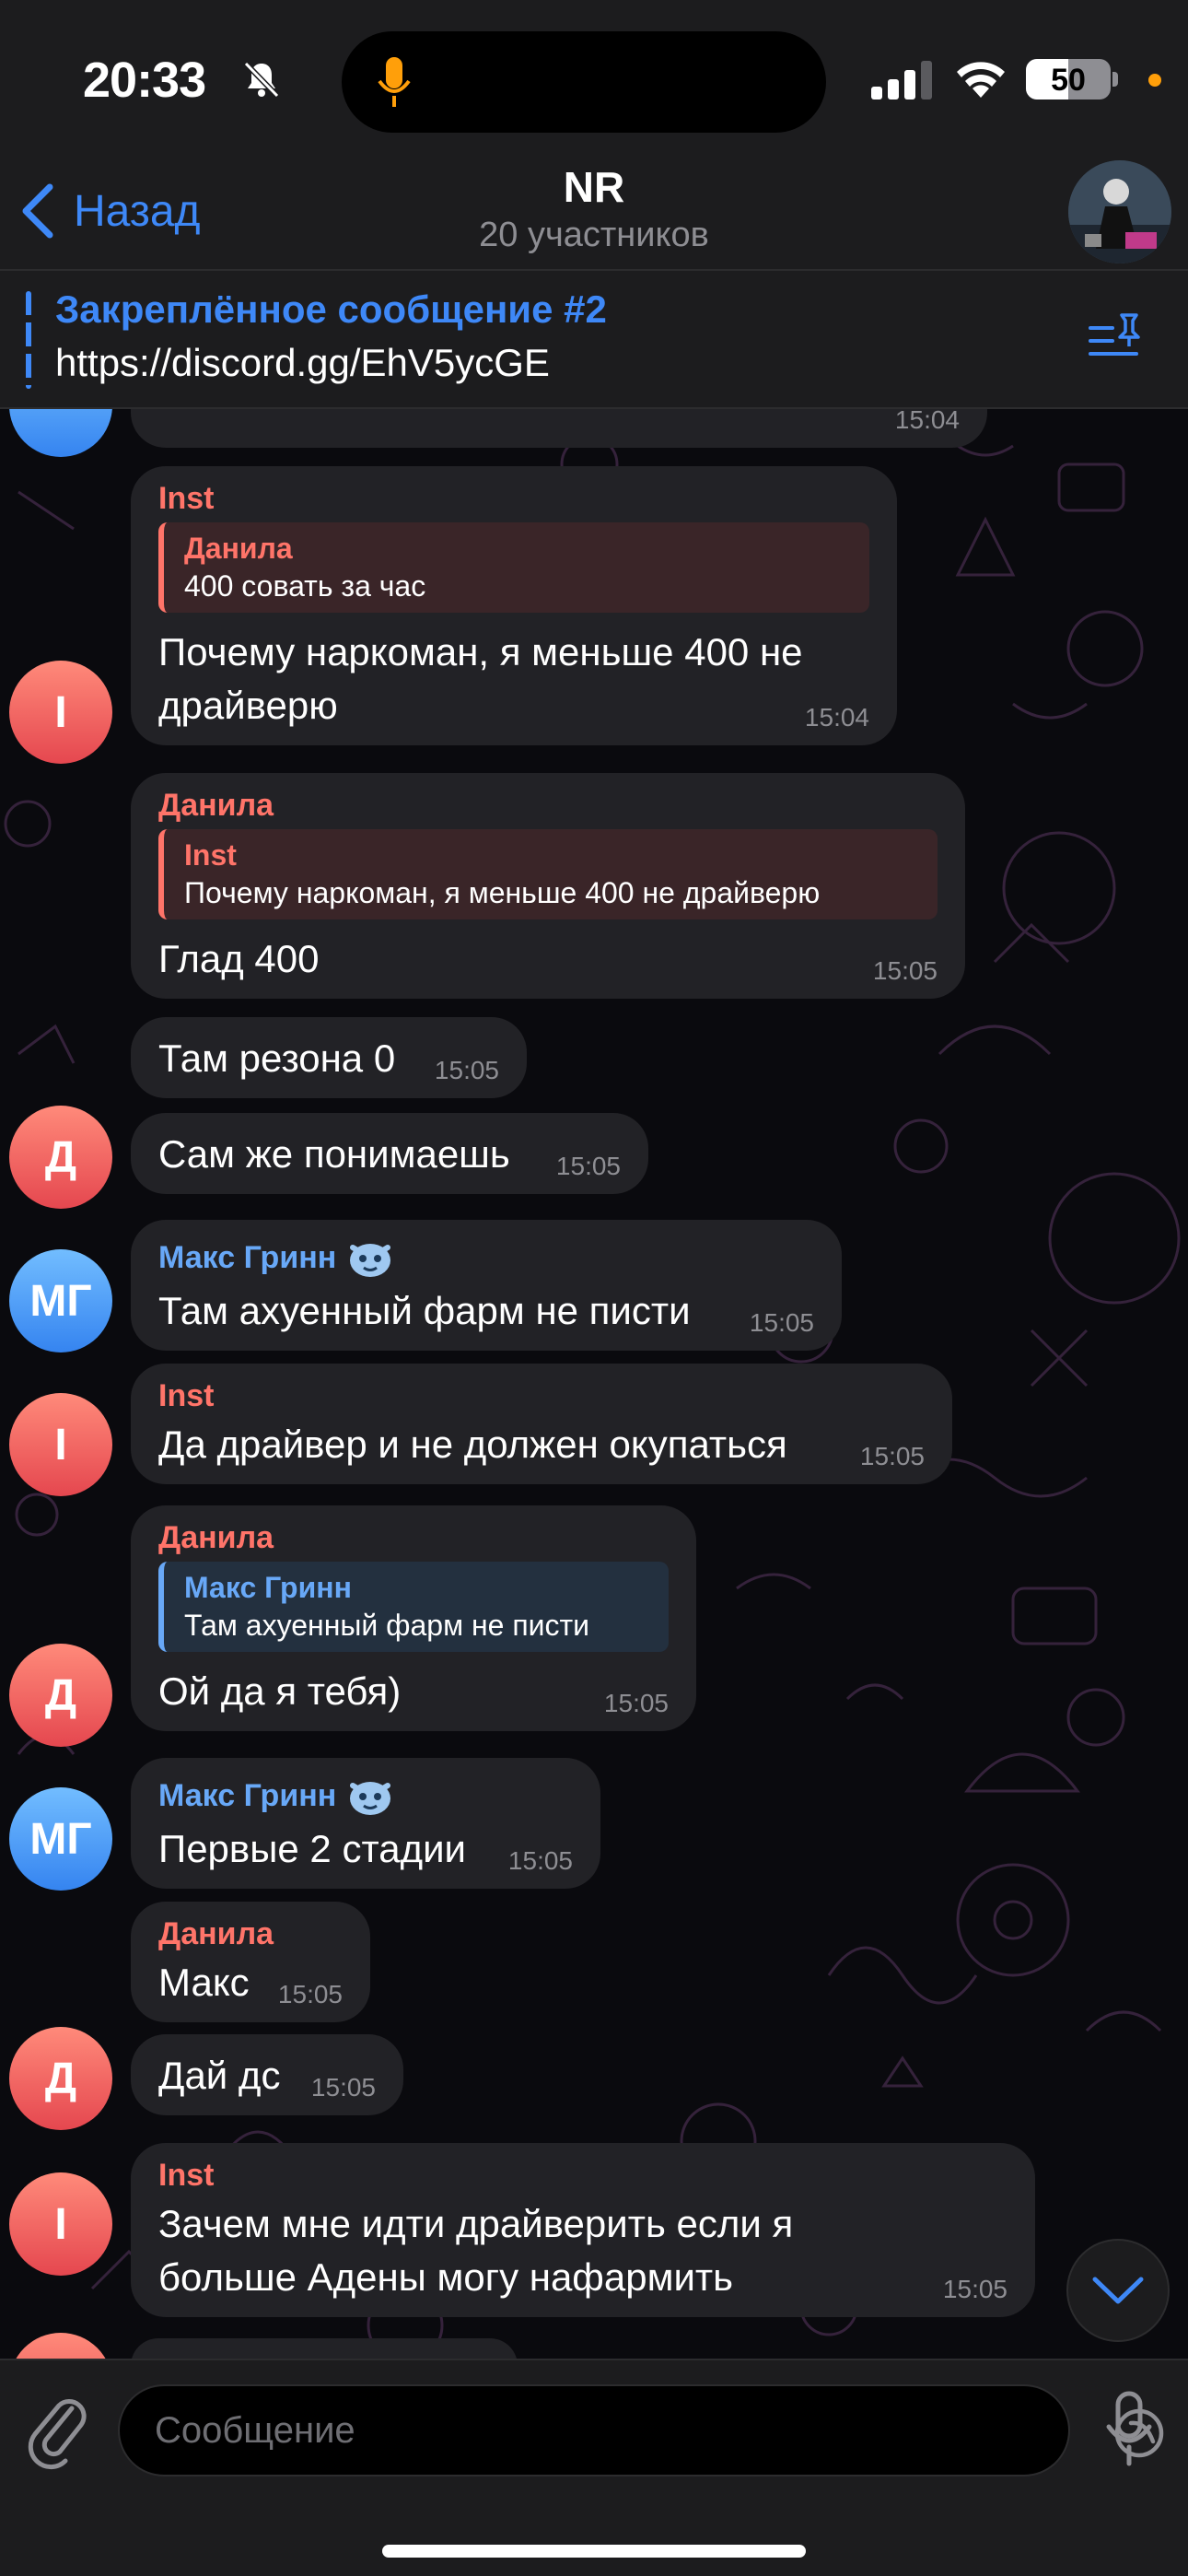  What do you see at coordinates (324, 2348) in the screenshot?
I see `message-bubble` at bounding box center [324, 2348].